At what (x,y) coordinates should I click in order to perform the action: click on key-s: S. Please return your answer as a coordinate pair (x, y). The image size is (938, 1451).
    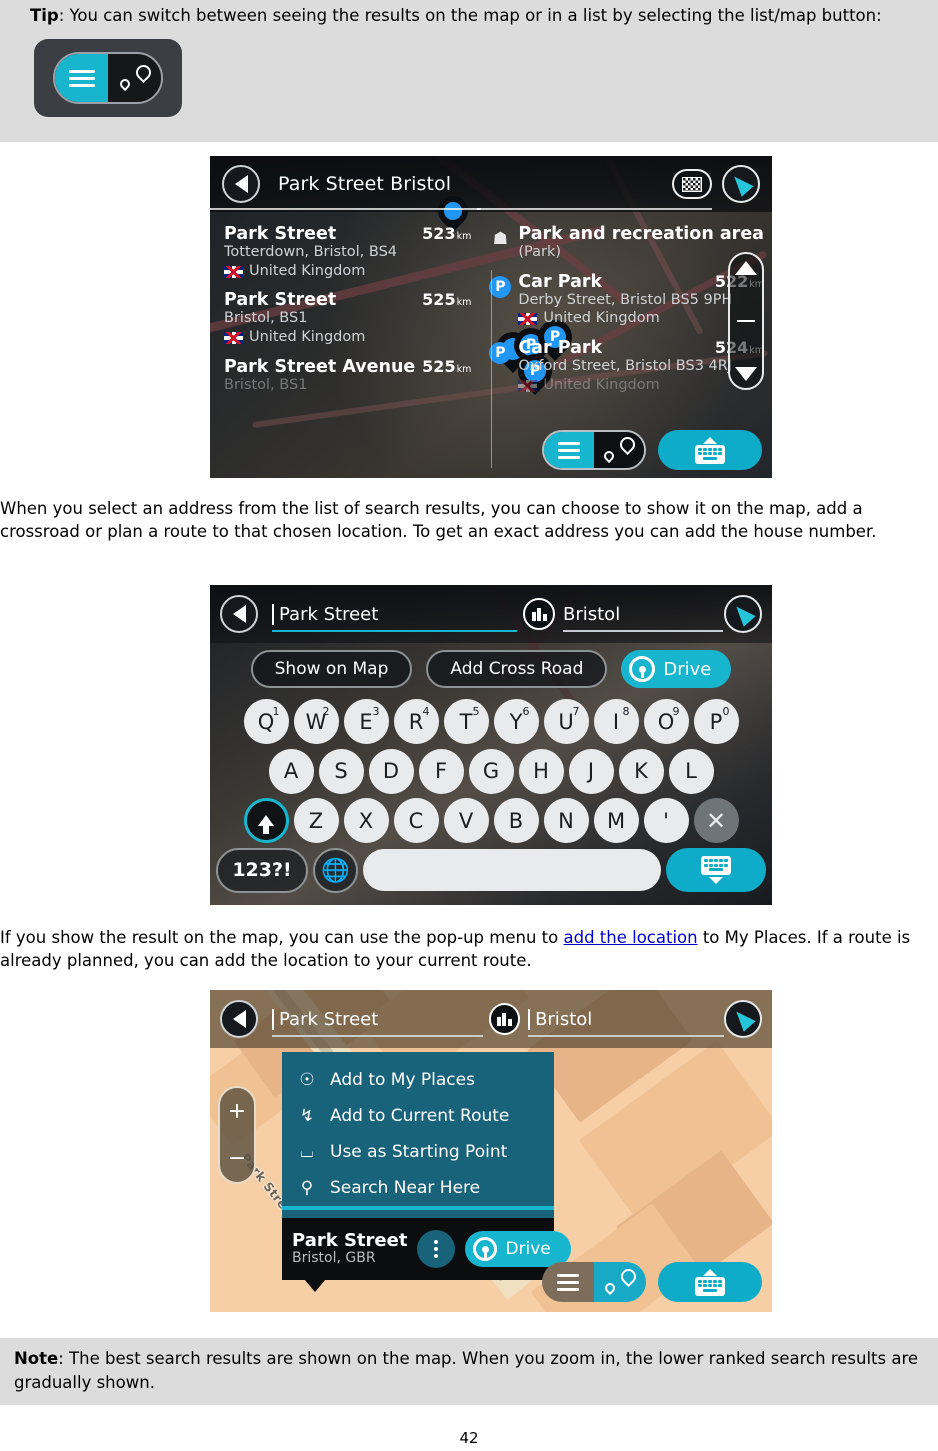
    Looking at the image, I should click on (341, 771).